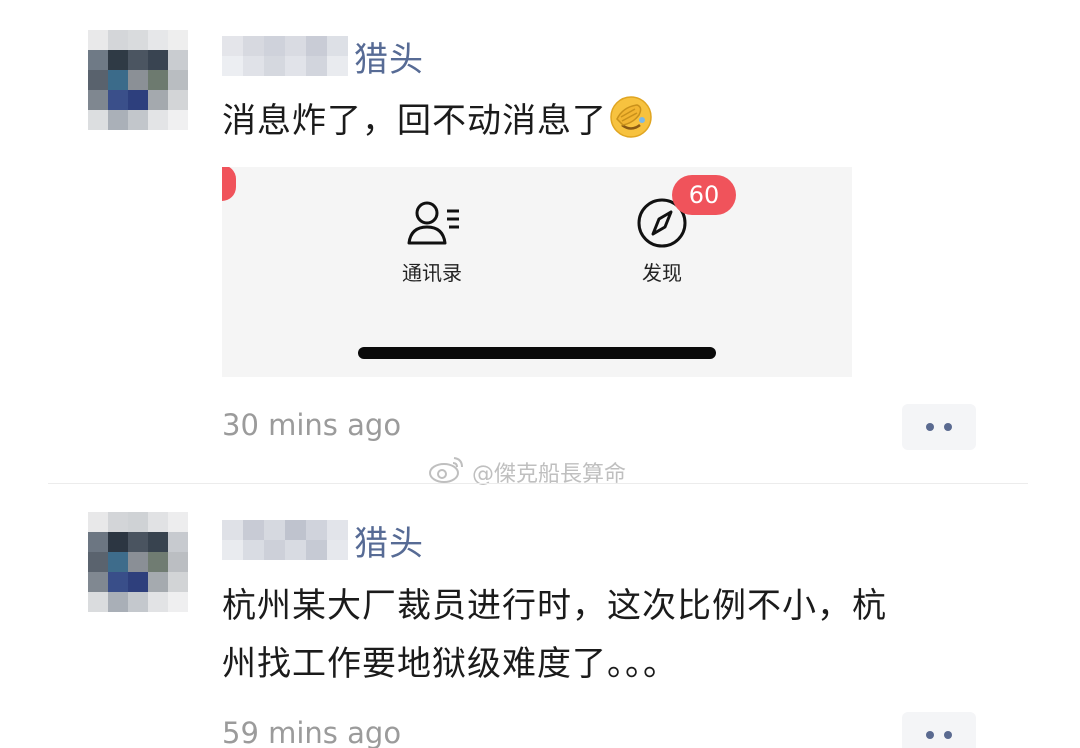  What do you see at coordinates (704, 195) in the screenshot?
I see `unread-badge: 60` at bounding box center [704, 195].